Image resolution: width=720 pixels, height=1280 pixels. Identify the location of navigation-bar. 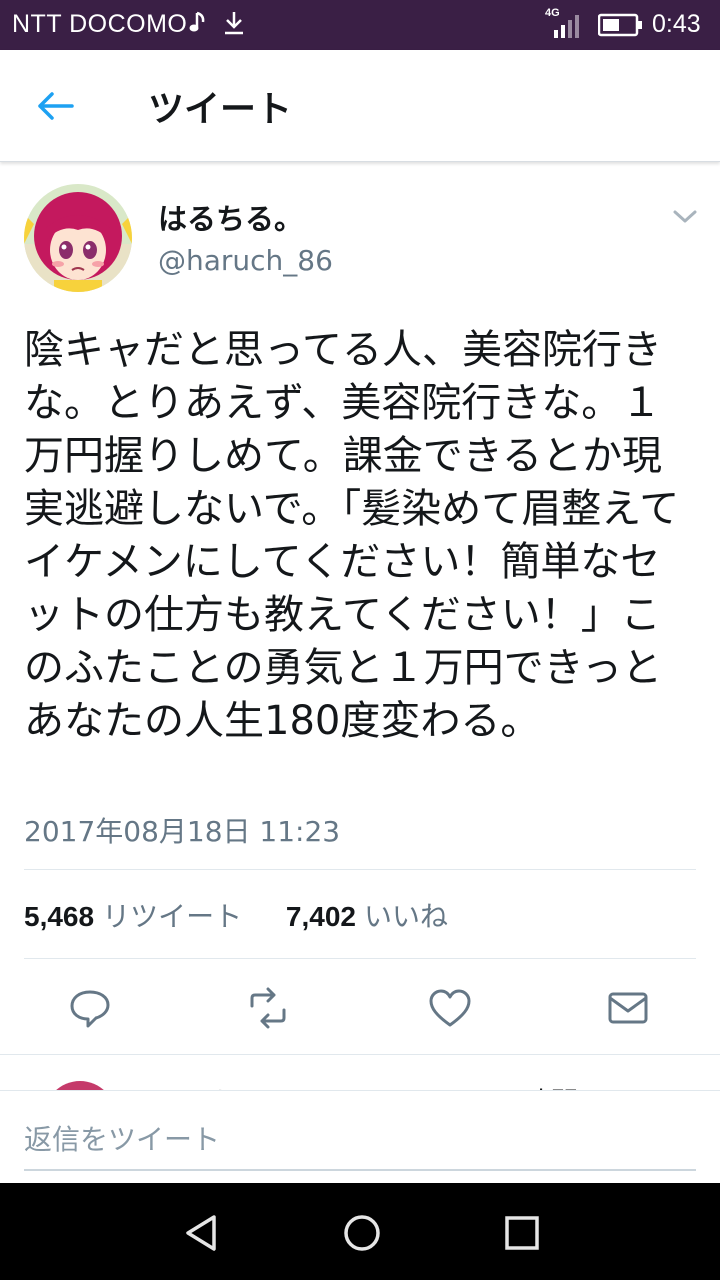
(360, 1231).